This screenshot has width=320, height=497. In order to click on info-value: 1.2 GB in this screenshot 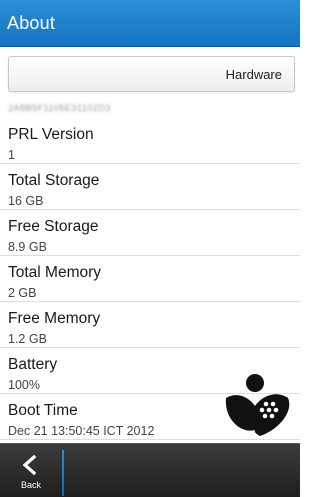, I will do `click(27, 339)`.